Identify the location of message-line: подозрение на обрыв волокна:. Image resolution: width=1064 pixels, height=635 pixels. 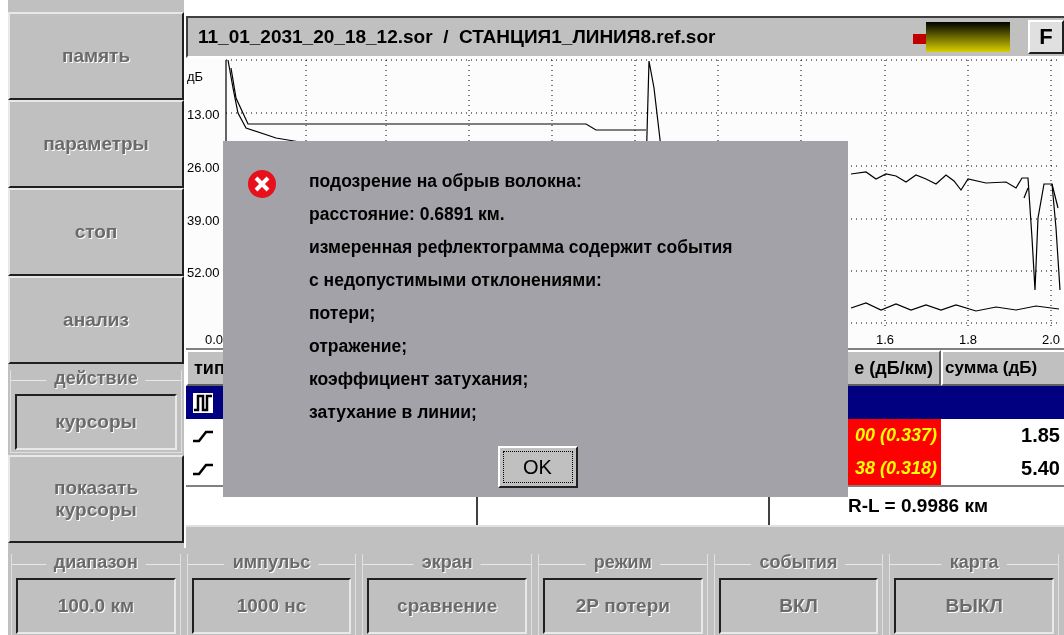
(446, 181).